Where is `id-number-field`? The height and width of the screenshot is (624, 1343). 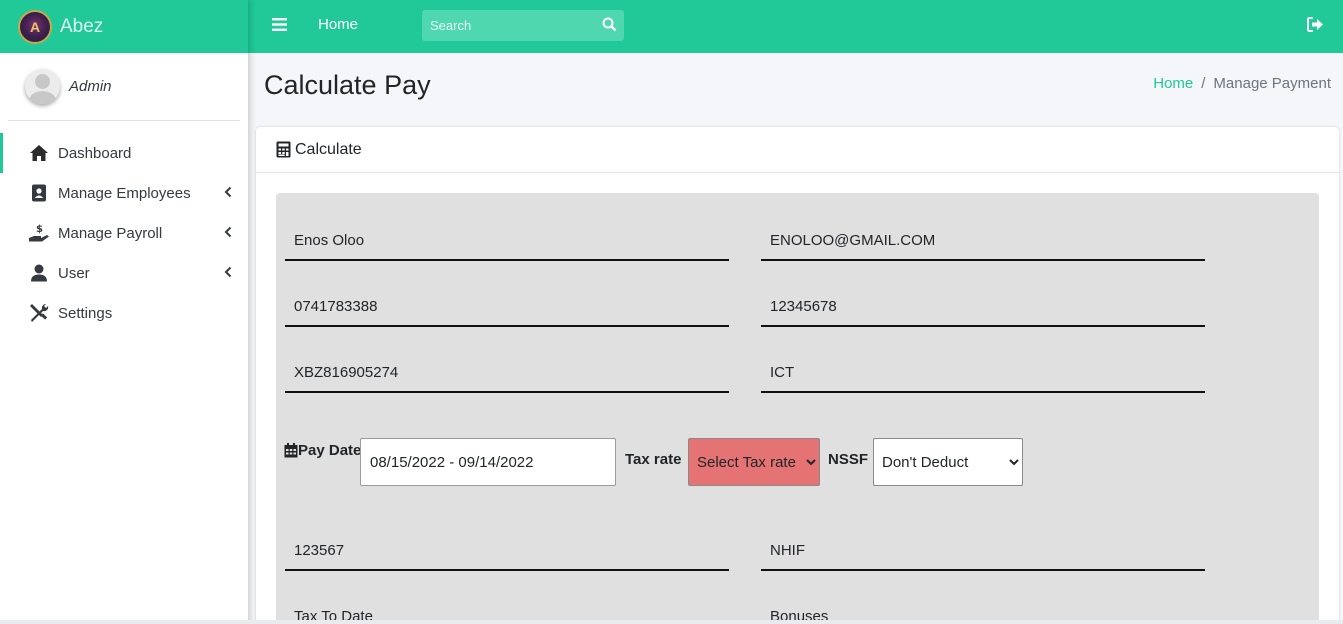
id-number-field is located at coordinates (983, 307).